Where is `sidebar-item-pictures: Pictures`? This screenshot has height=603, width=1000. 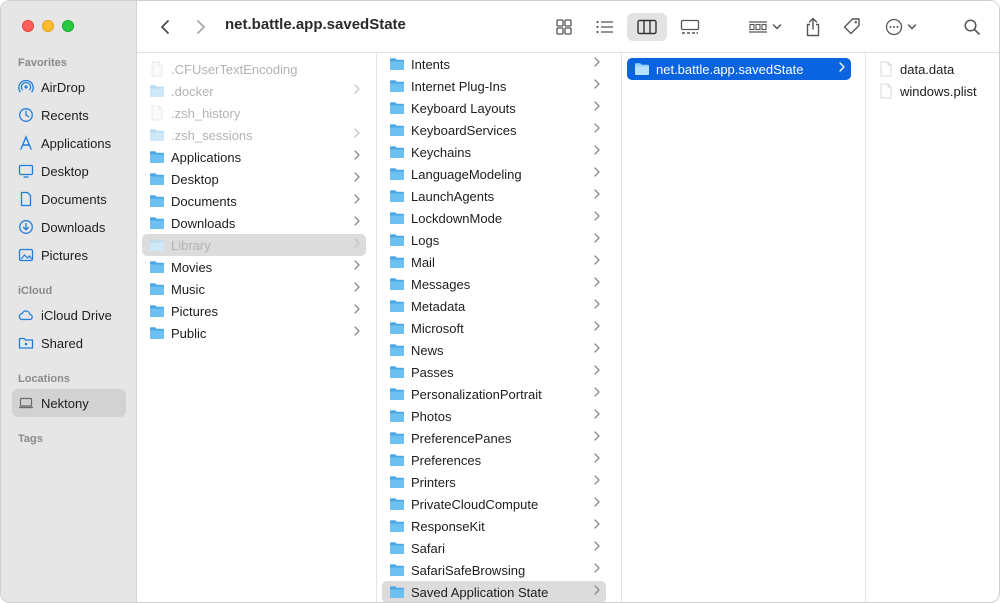
sidebar-item-pictures: Pictures is located at coordinates (69, 255).